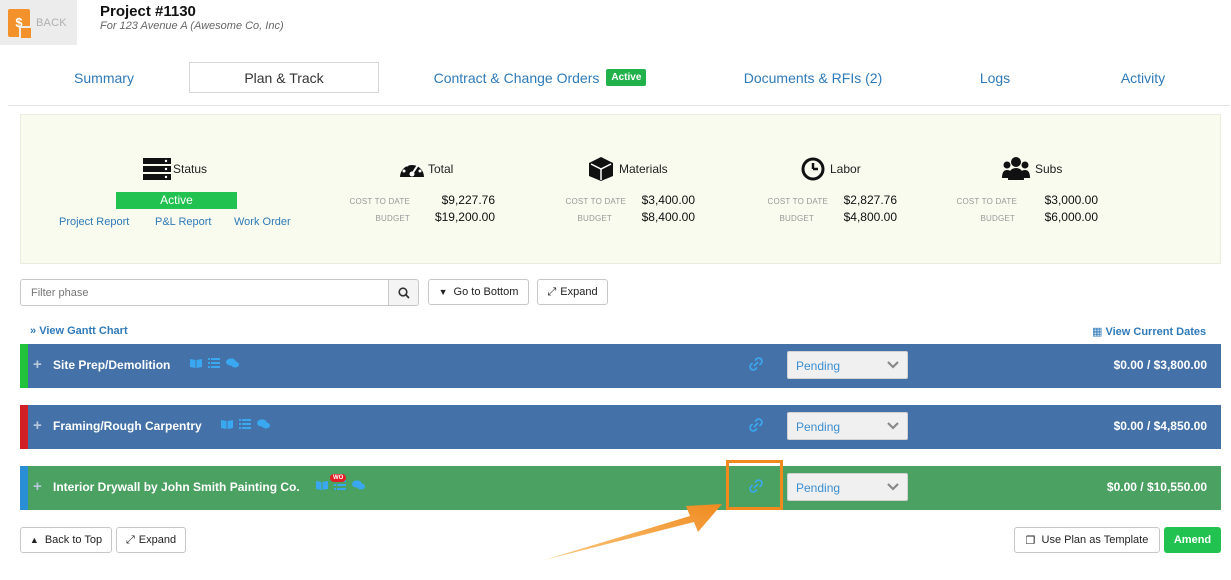  What do you see at coordinates (1087, 540) in the screenshot?
I see `use-plan-as-template-button: ❐ Use Plan as Template` at bounding box center [1087, 540].